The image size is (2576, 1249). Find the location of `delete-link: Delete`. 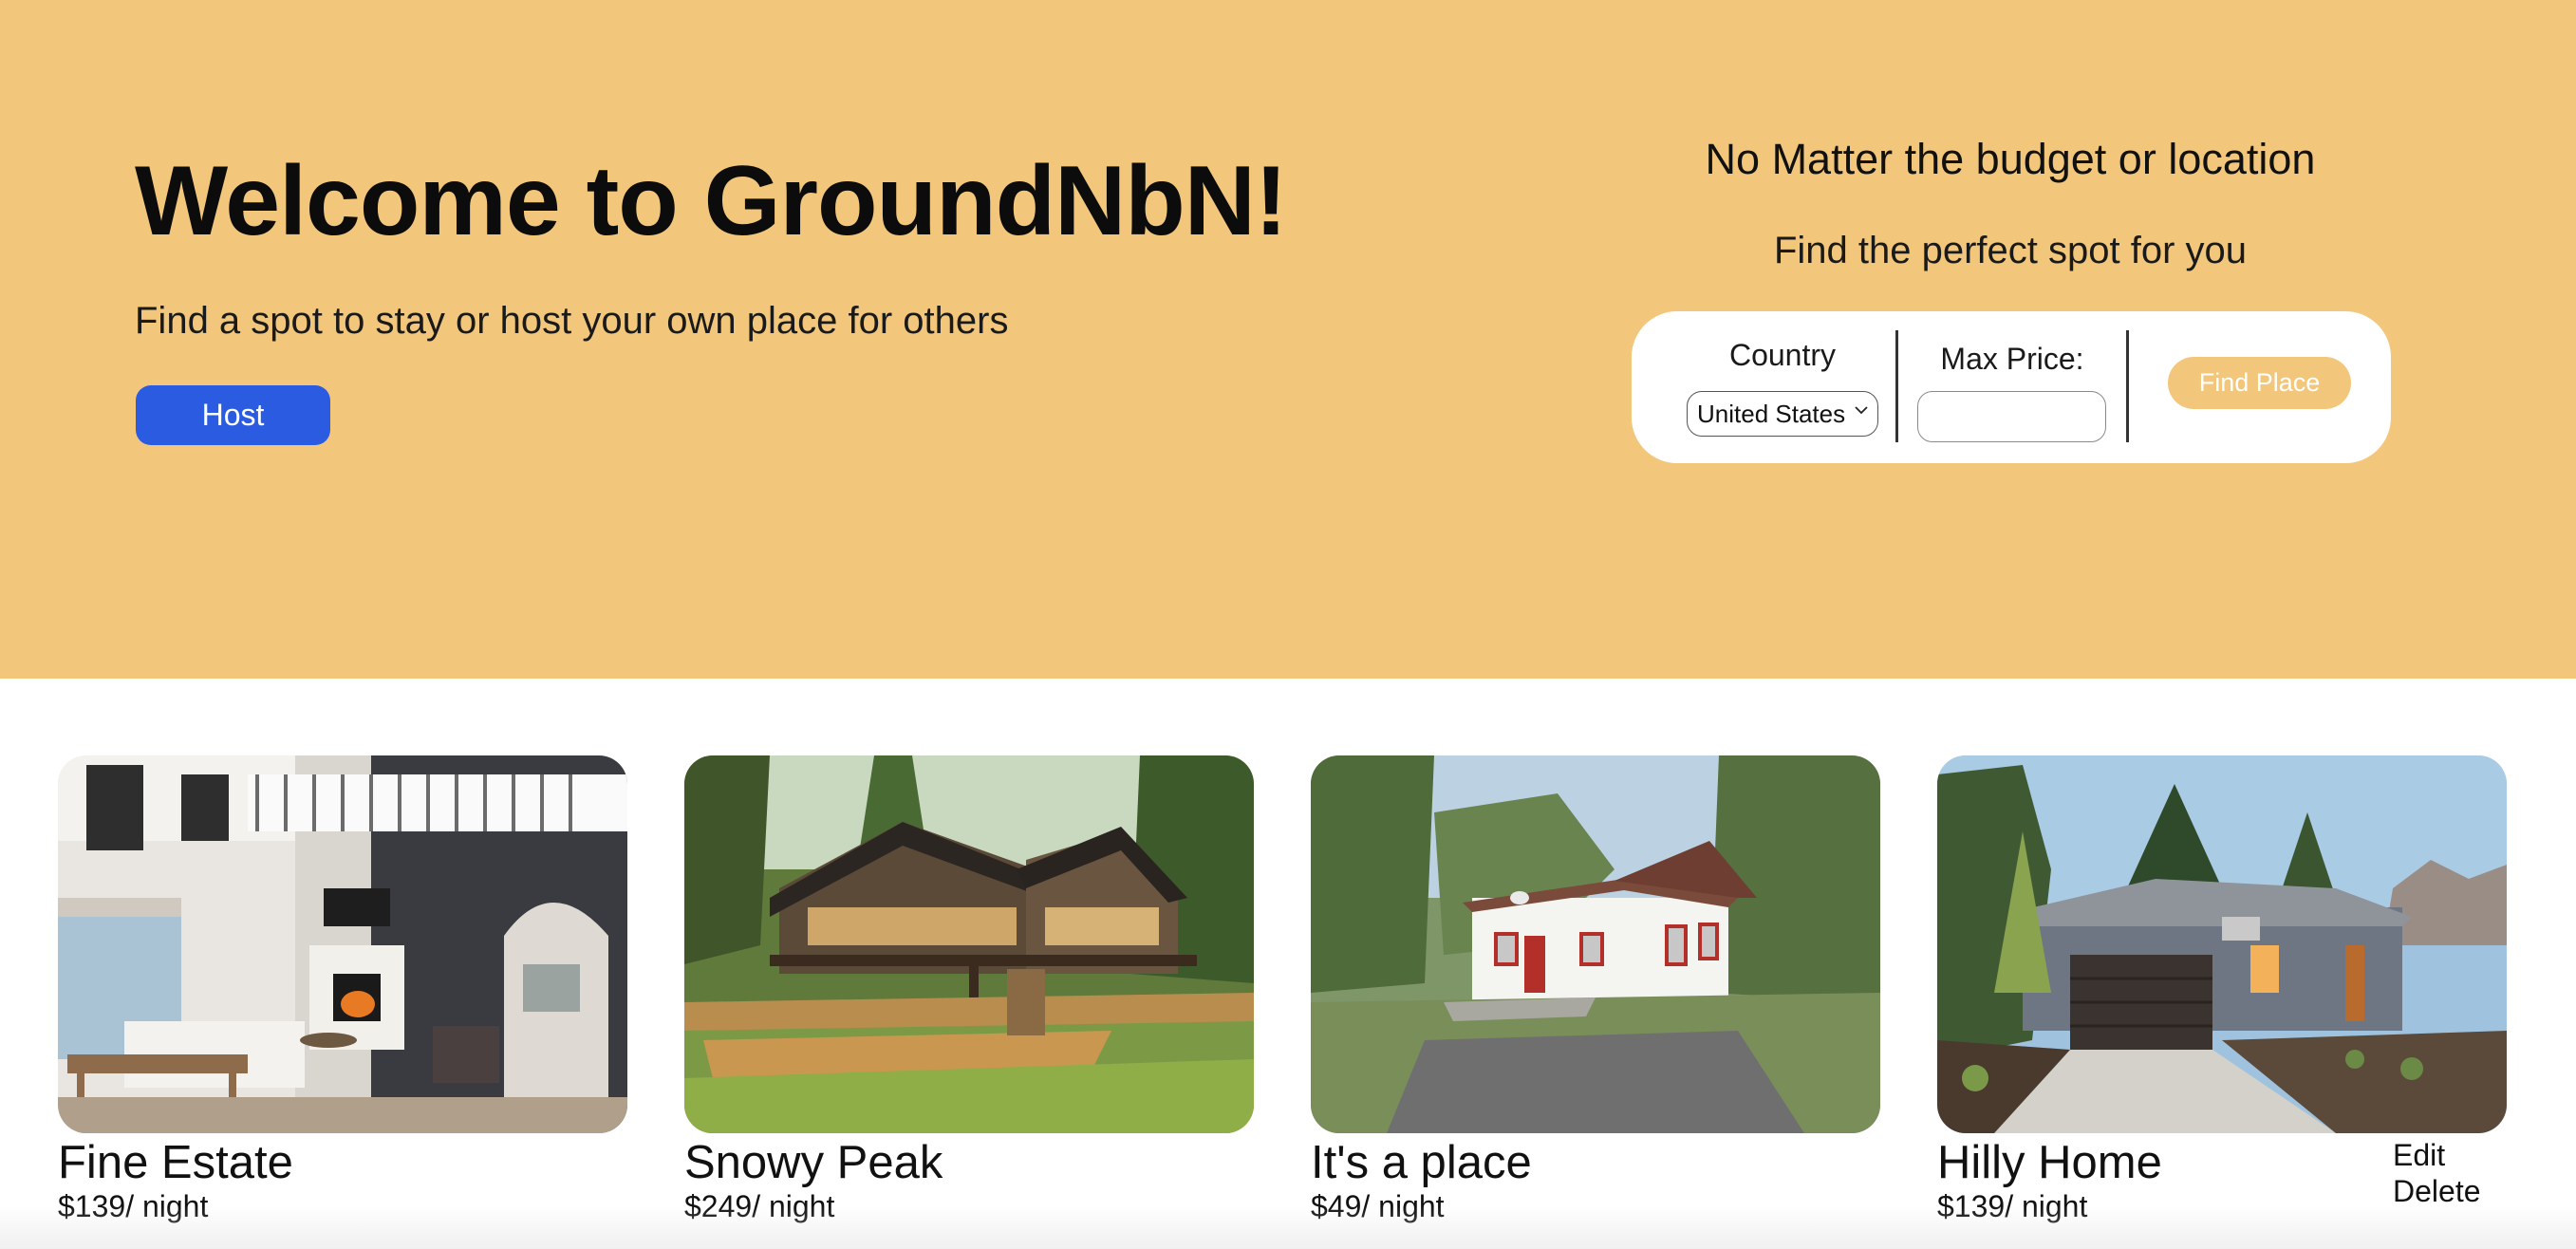

delete-link: Delete is located at coordinates (2437, 1191).